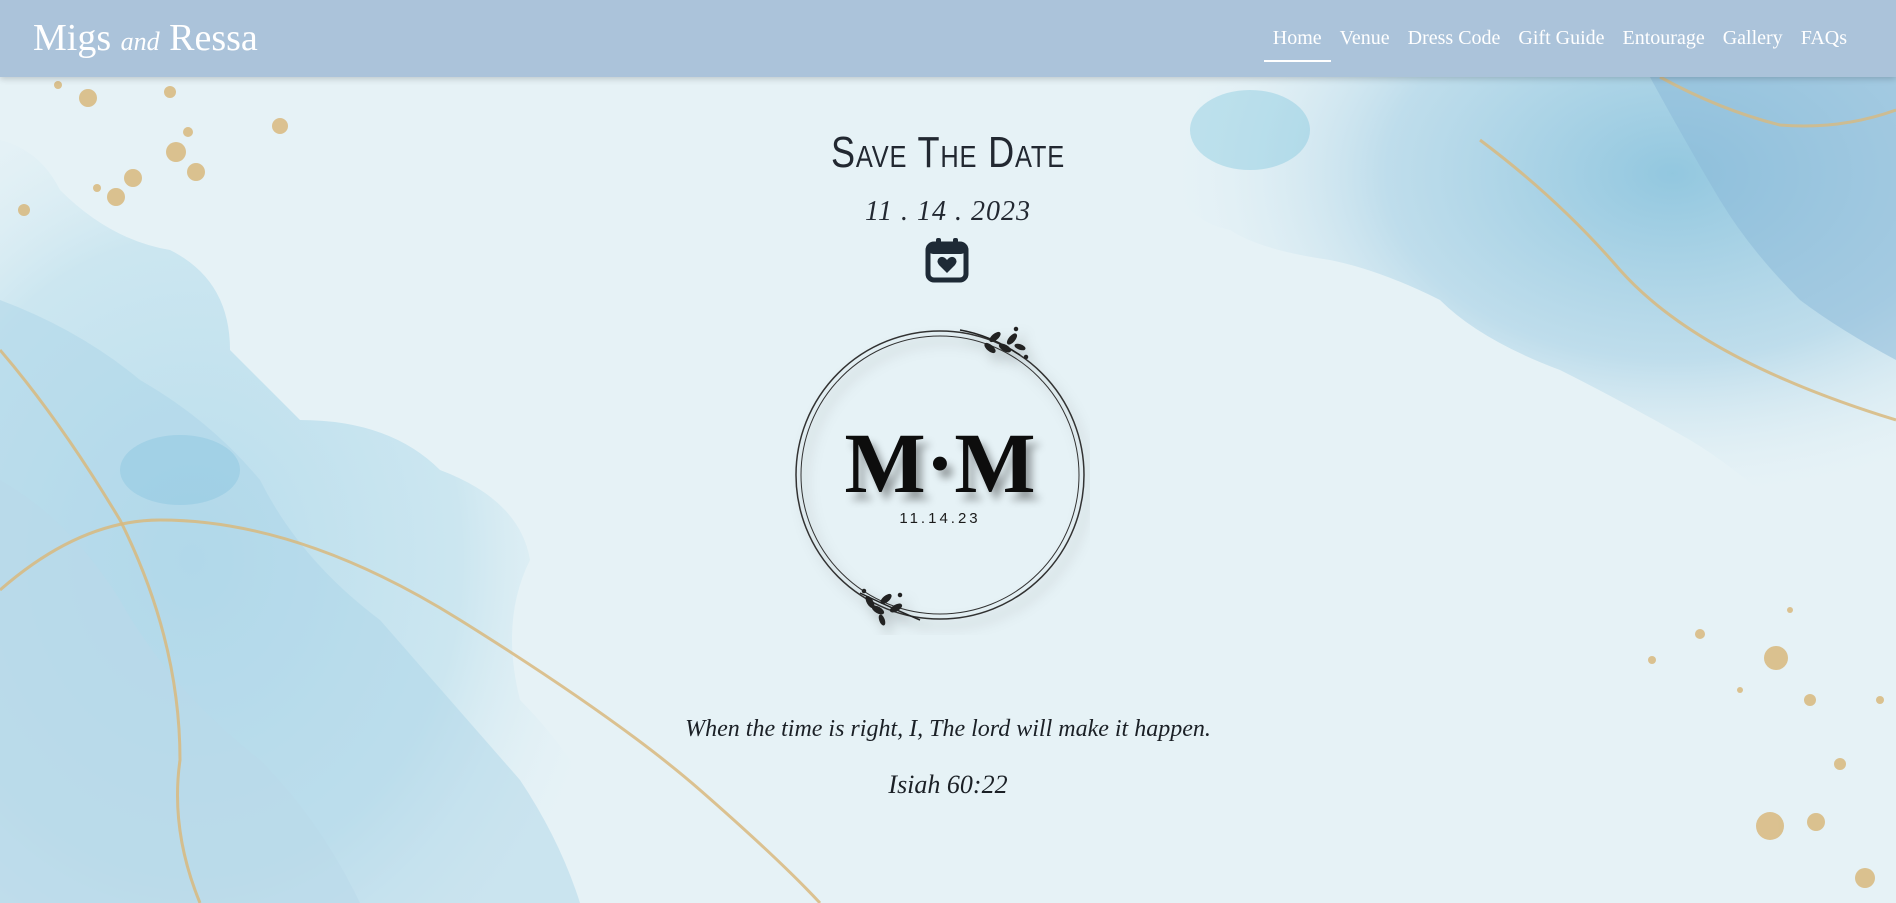 Image resolution: width=1896 pixels, height=903 pixels. What do you see at coordinates (72, 38) in the screenshot?
I see `brand-first-name: Migs` at bounding box center [72, 38].